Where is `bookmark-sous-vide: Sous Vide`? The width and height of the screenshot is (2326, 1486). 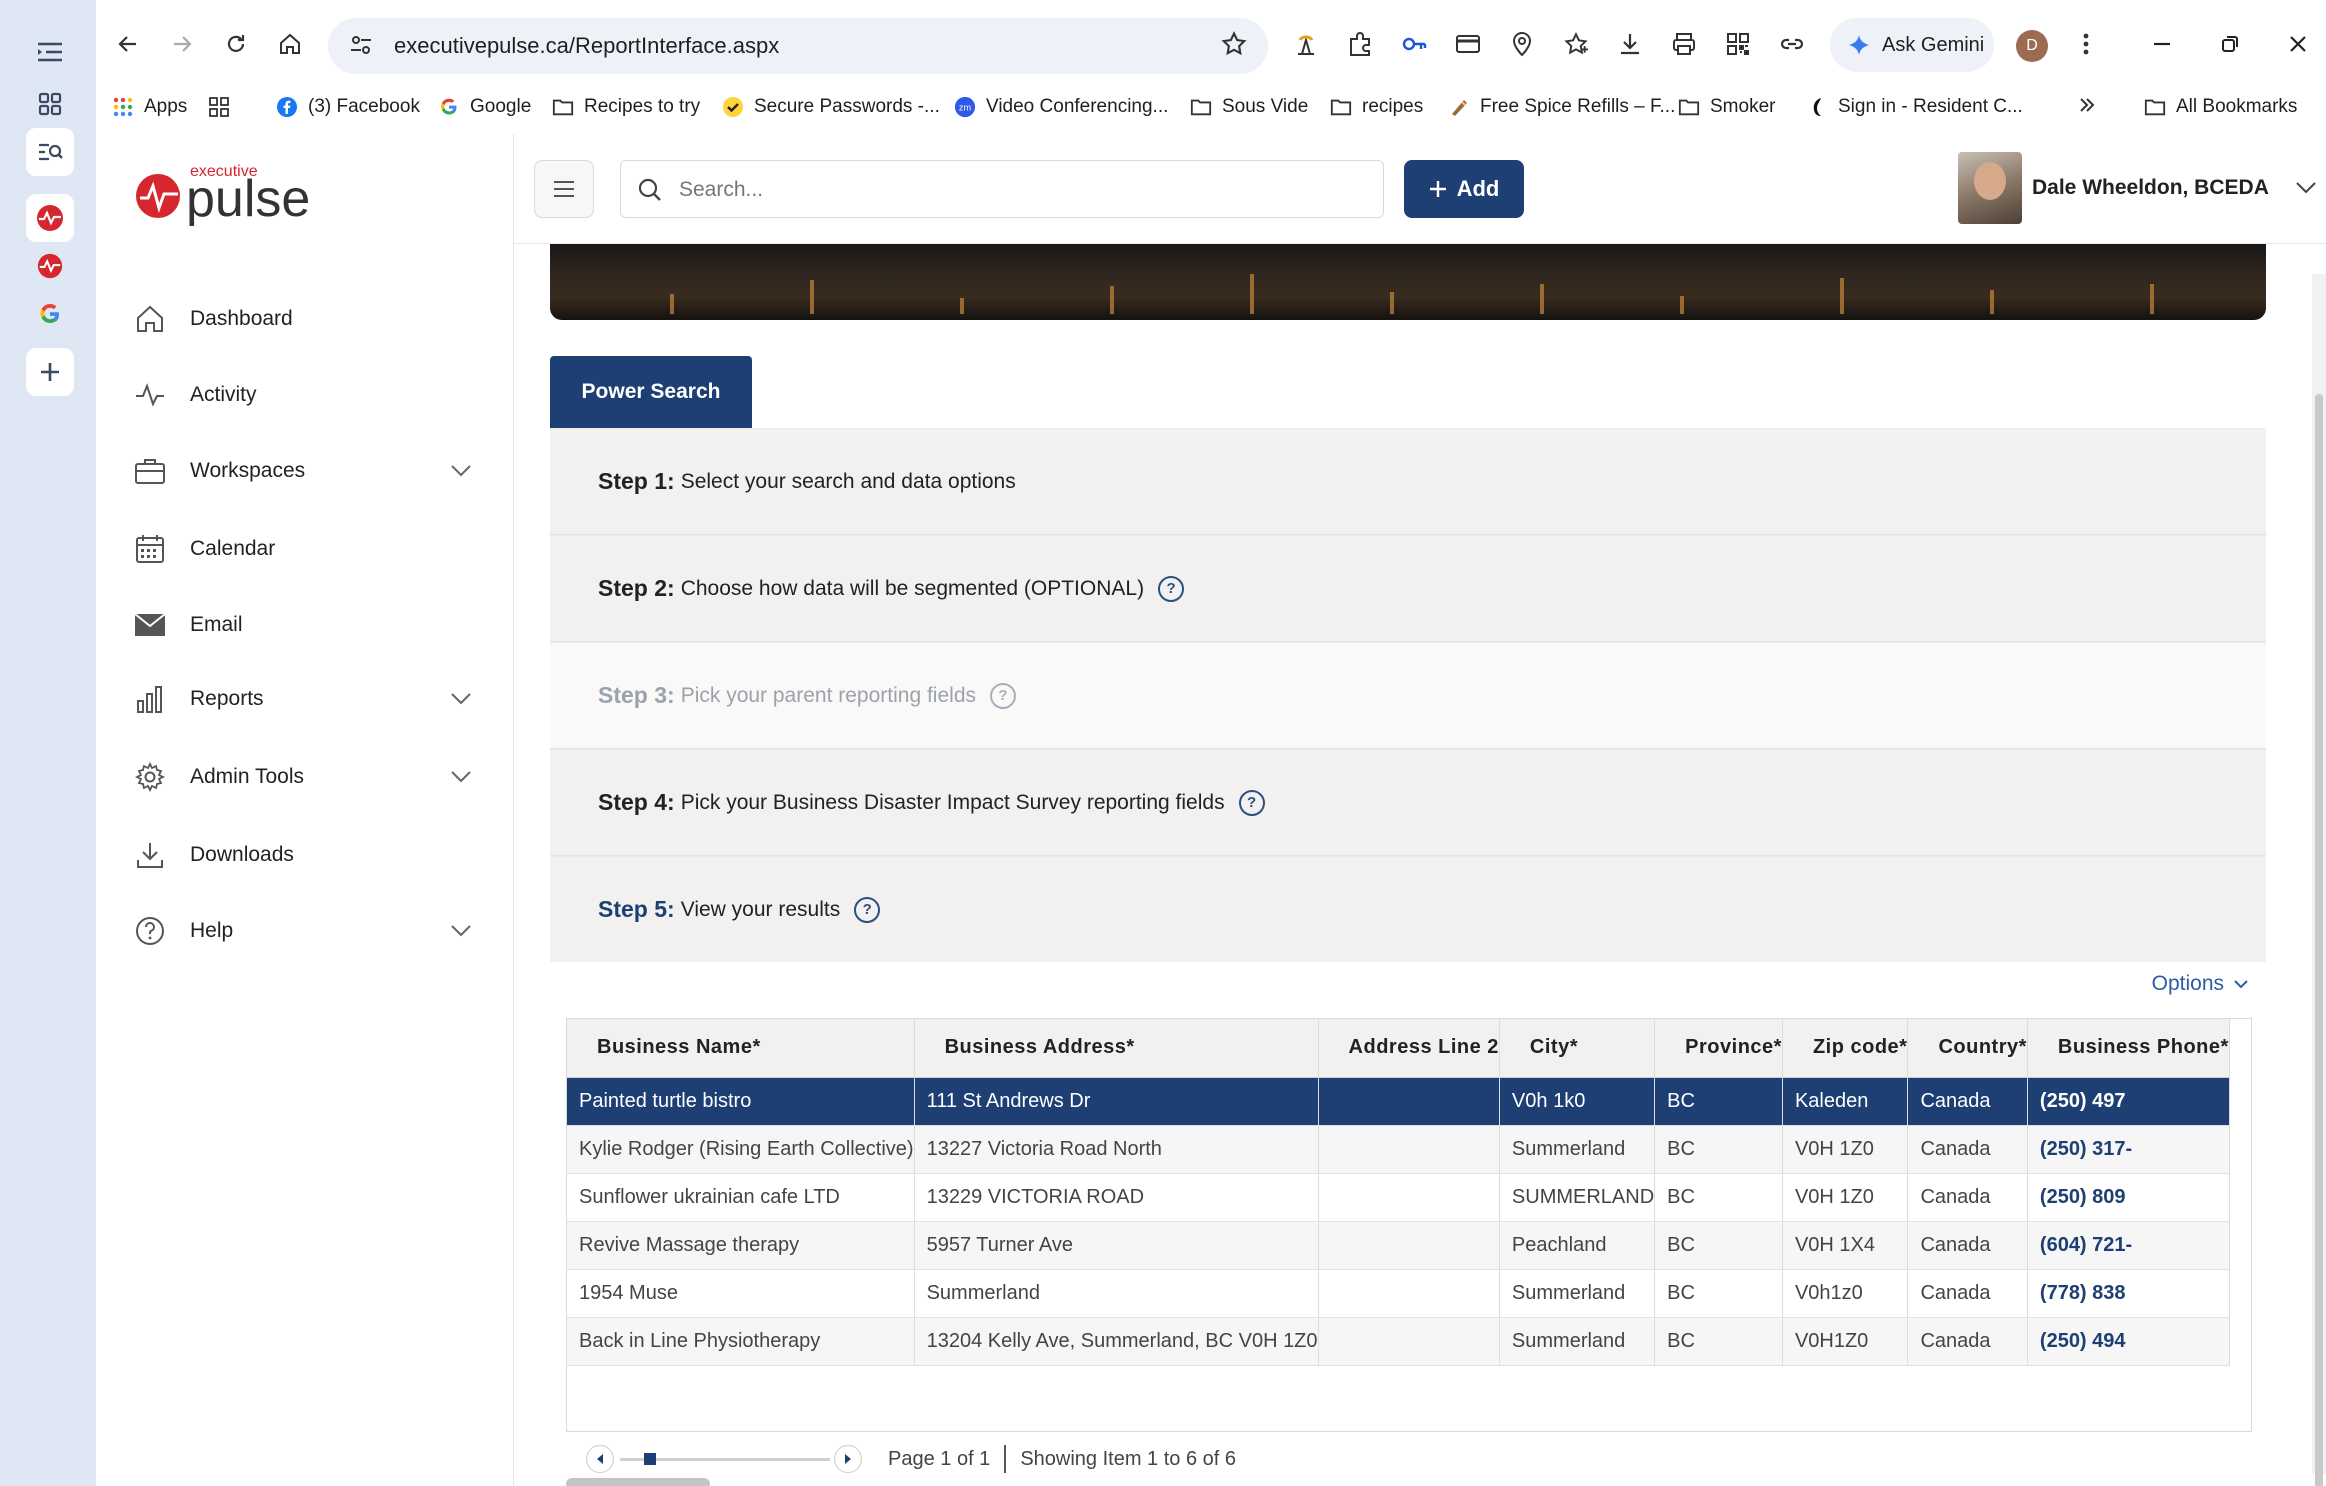
bookmark-sous-vide: Sous Vide is located at coordinates (1249, 107).